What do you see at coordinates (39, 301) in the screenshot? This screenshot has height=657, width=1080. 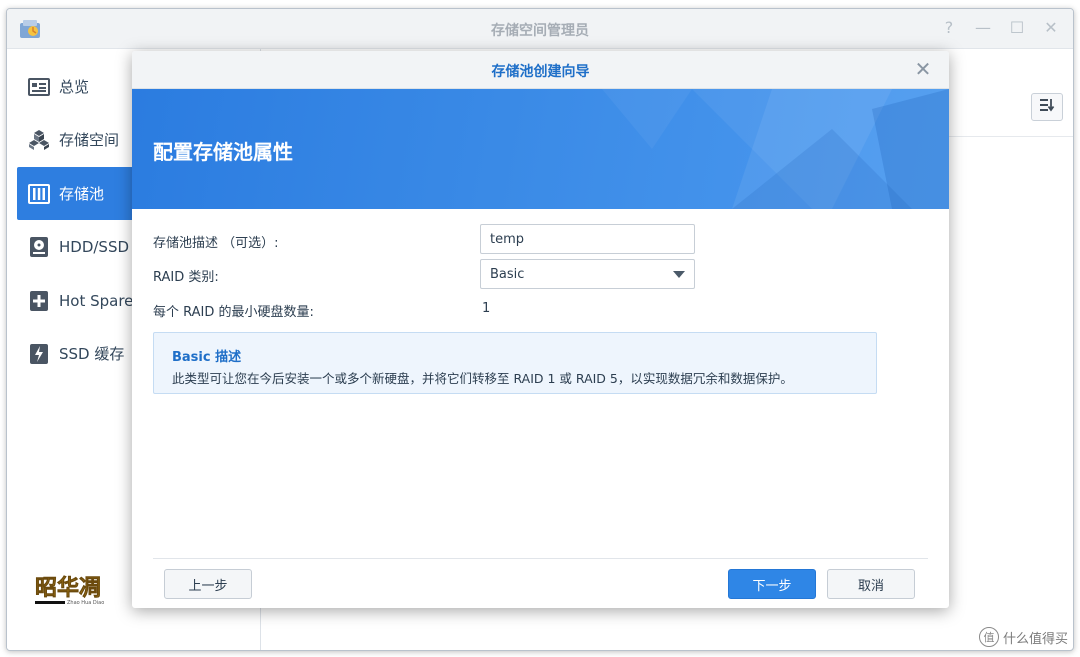 I see `hot-spare-icon` at bounding box center [39, 301].